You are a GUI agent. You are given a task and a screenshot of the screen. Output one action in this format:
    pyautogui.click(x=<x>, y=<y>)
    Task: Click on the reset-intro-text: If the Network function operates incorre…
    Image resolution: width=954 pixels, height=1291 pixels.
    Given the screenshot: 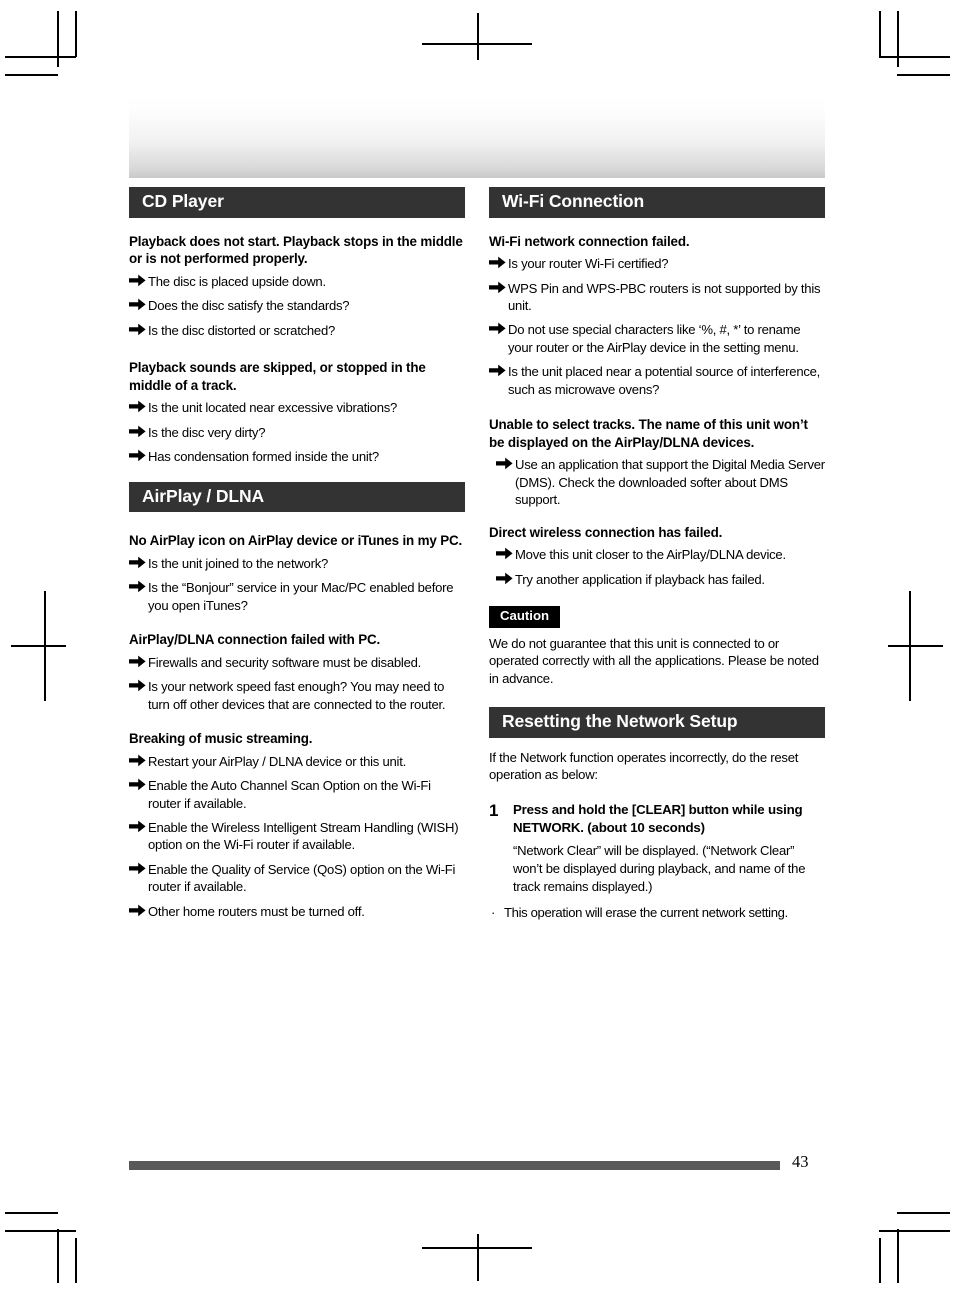 What is the action you would take?
    pyautogui.click(x=644, y=766)
    